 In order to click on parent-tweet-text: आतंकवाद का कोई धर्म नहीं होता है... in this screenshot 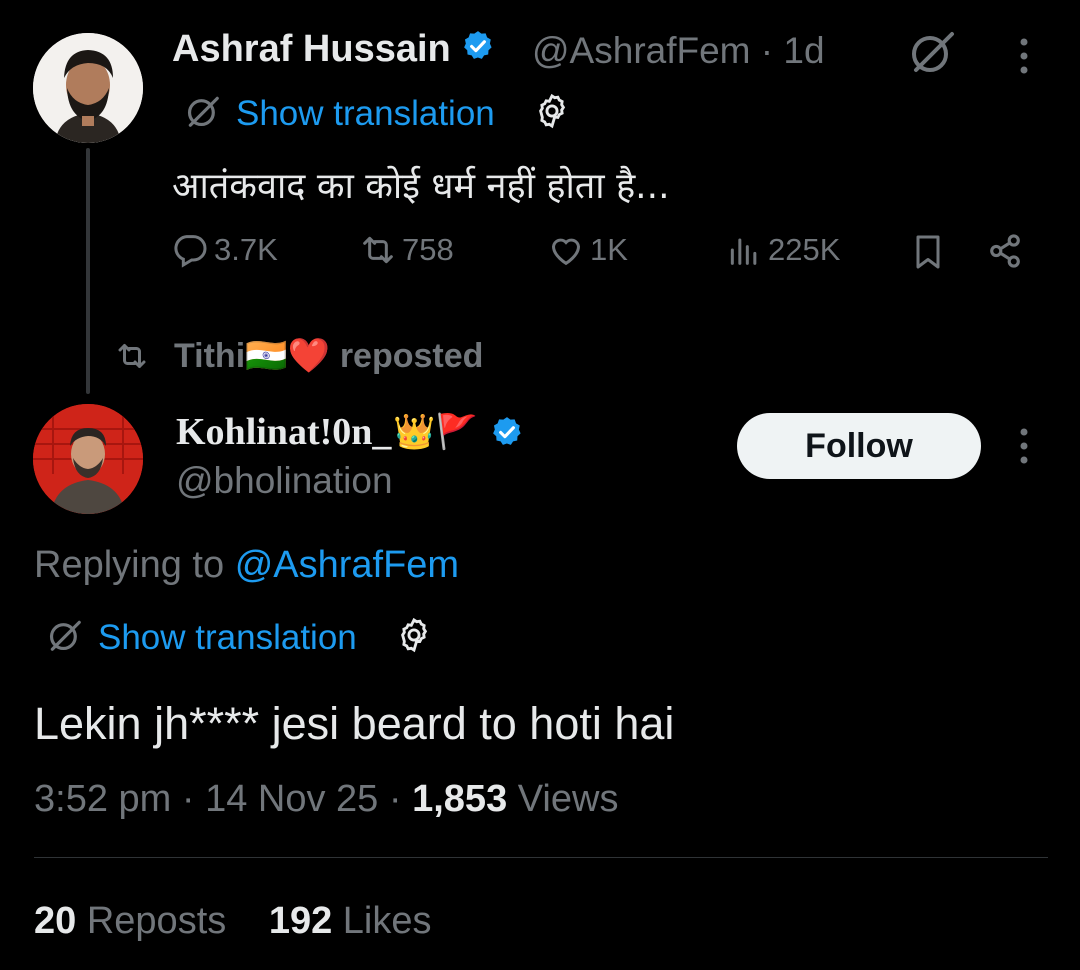, I will do `click(421, 186)`.